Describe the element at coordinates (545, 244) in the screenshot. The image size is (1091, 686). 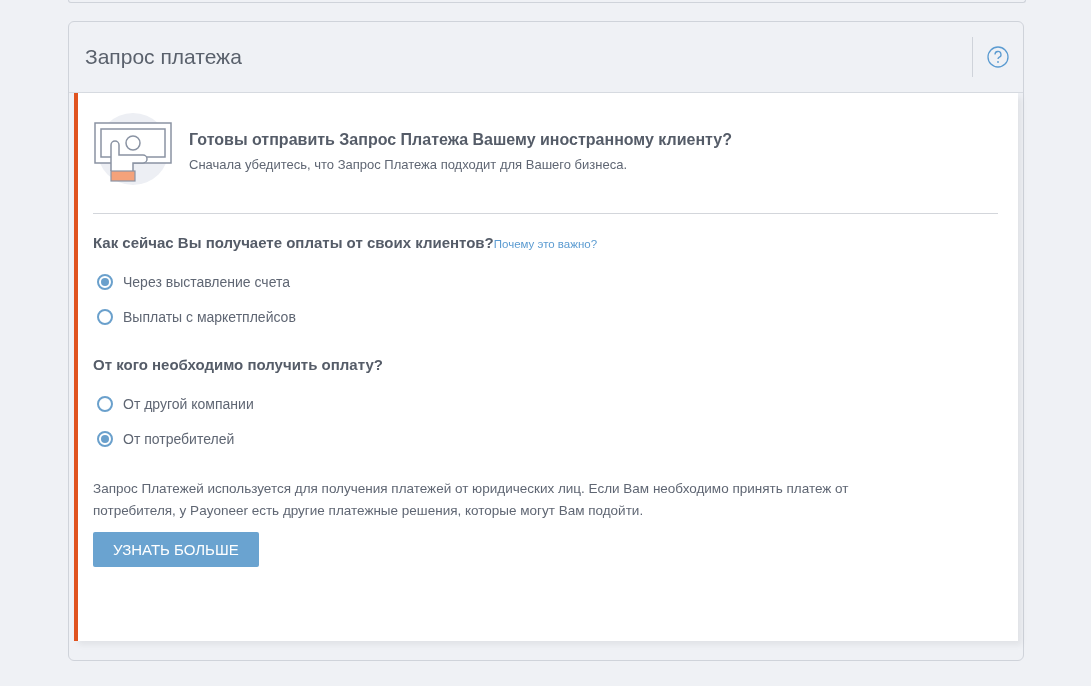
I see `why-important-link: Почему это важно?` at that location.